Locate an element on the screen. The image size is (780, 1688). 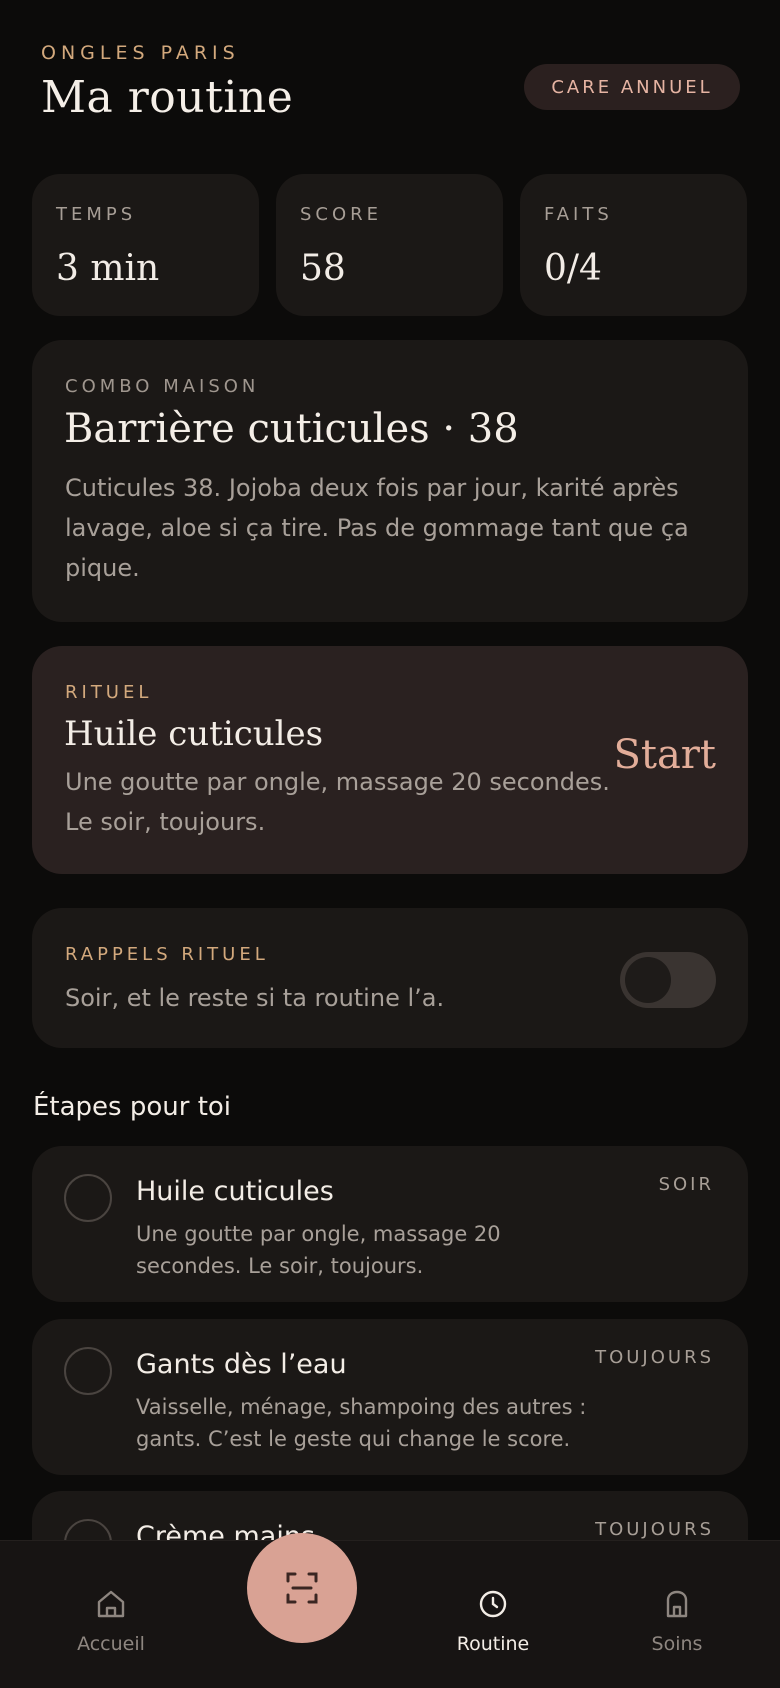
stat-value: 0/4 is located at coordinates (573, 268).